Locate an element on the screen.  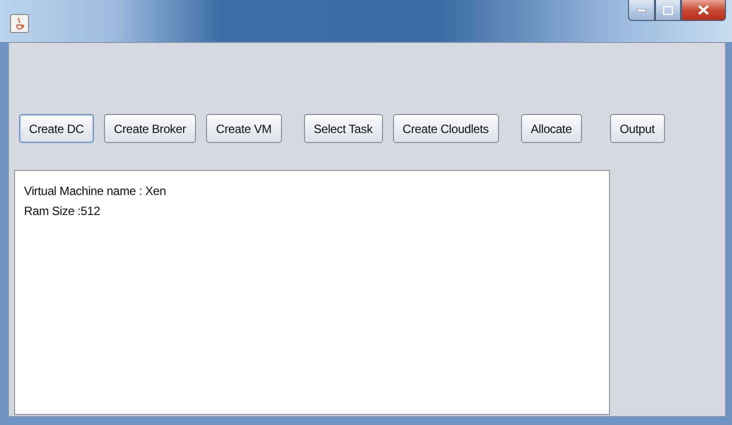
action-button: Output is located at coordinates (637, 128).